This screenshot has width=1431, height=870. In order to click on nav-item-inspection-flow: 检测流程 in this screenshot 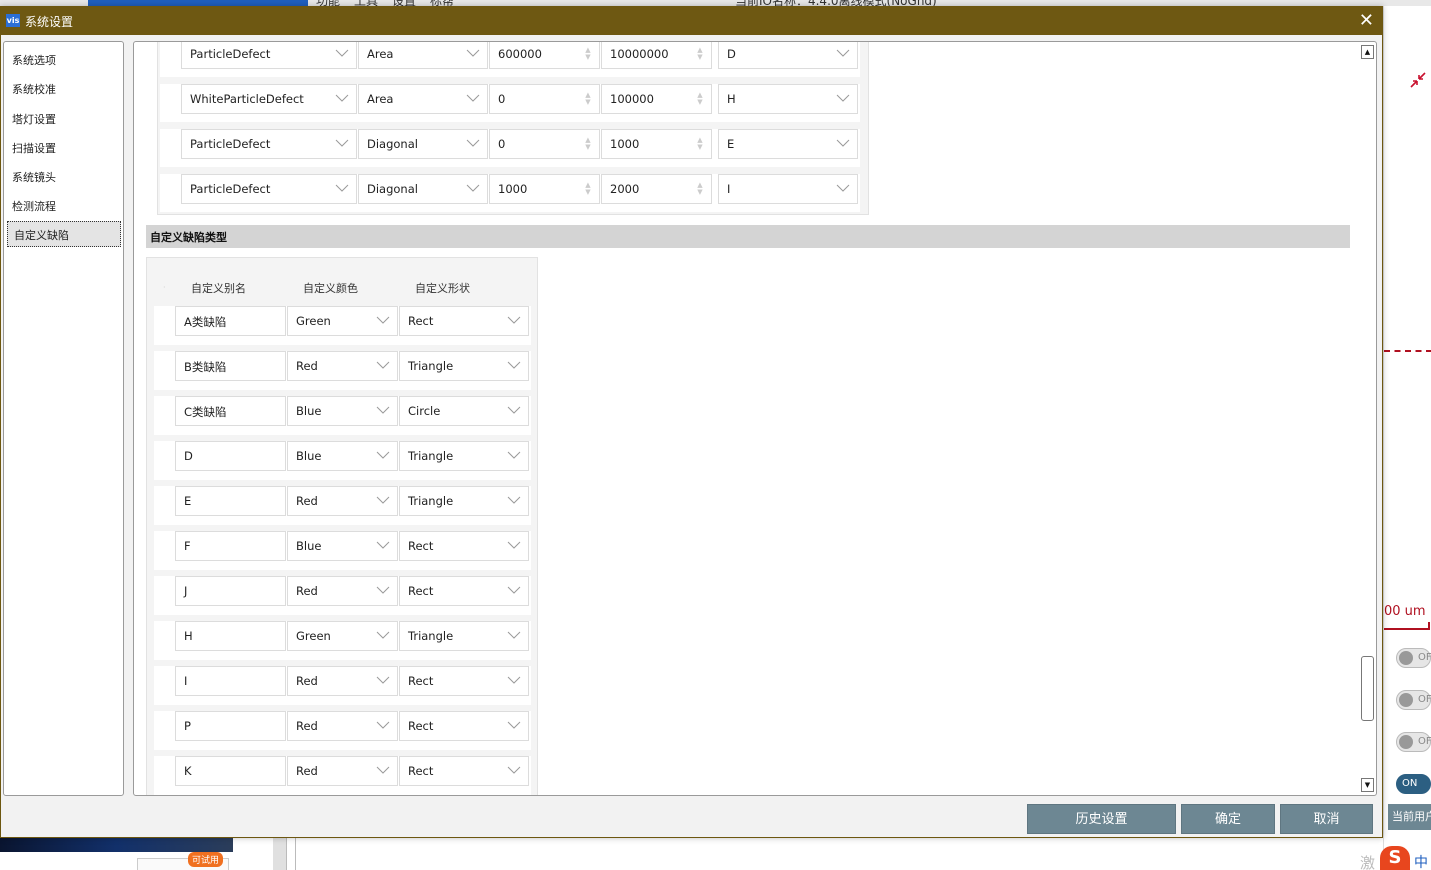, I will do `click(34, 206)`.